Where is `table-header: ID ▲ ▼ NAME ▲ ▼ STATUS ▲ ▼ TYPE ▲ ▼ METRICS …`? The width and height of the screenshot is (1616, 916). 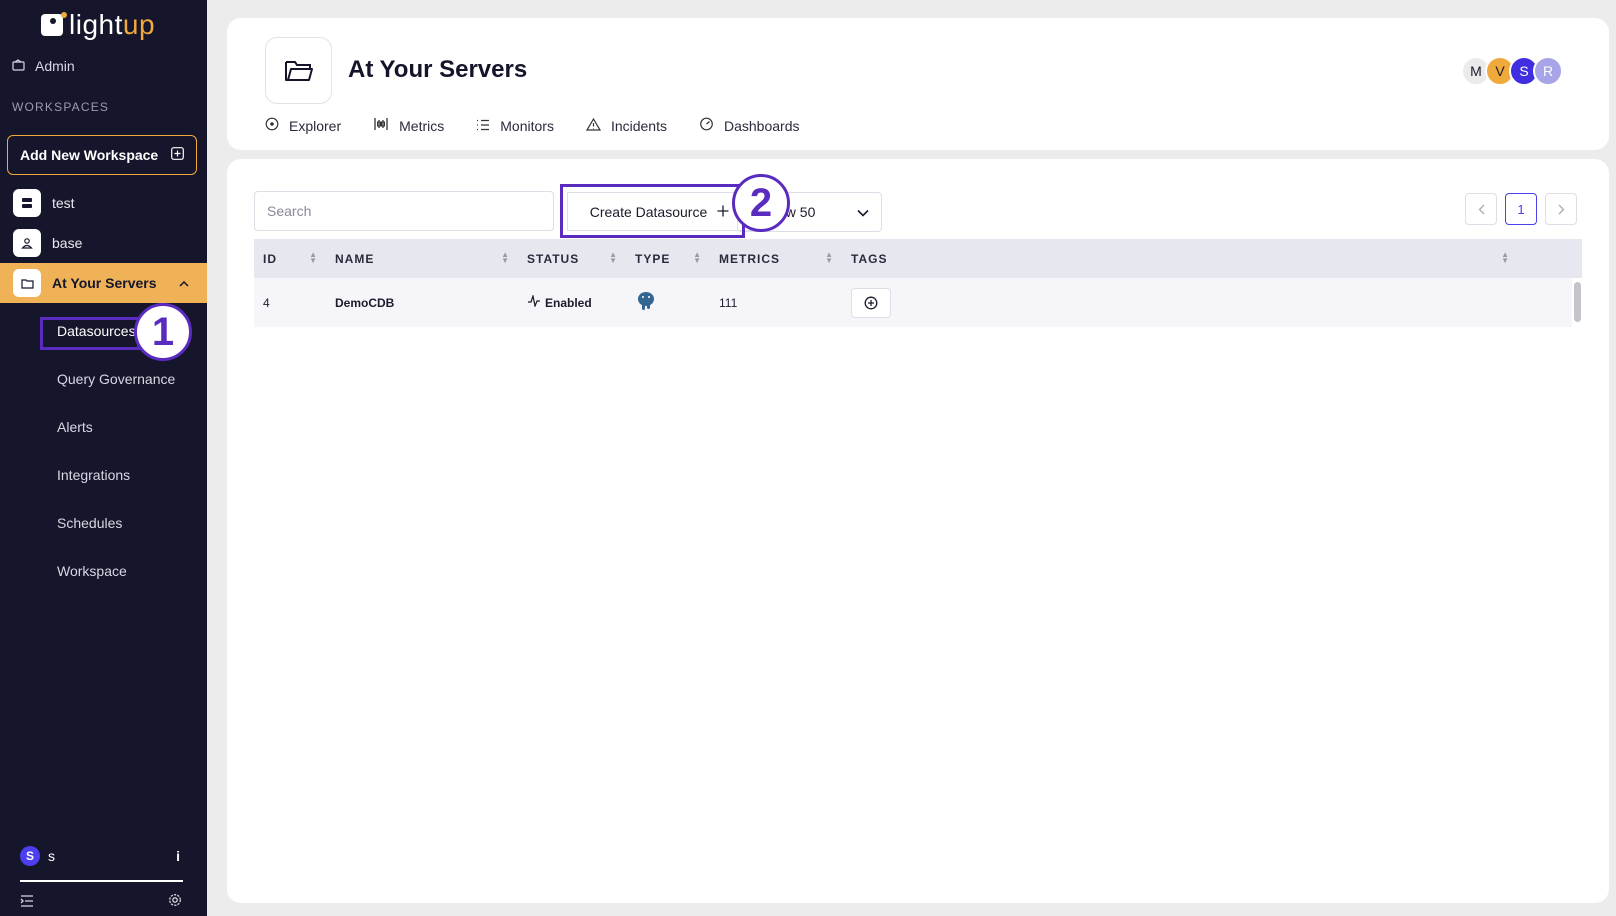
table-header: ID ▲ ▼ NAME ▲ ▼ STATUS ▲ ▼ TYPE ▲ ▼ METRICS … is located at coordinates (918, 258).